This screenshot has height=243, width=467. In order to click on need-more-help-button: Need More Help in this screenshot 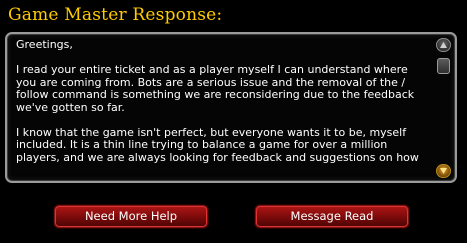, I will do `click(131, 216)`.